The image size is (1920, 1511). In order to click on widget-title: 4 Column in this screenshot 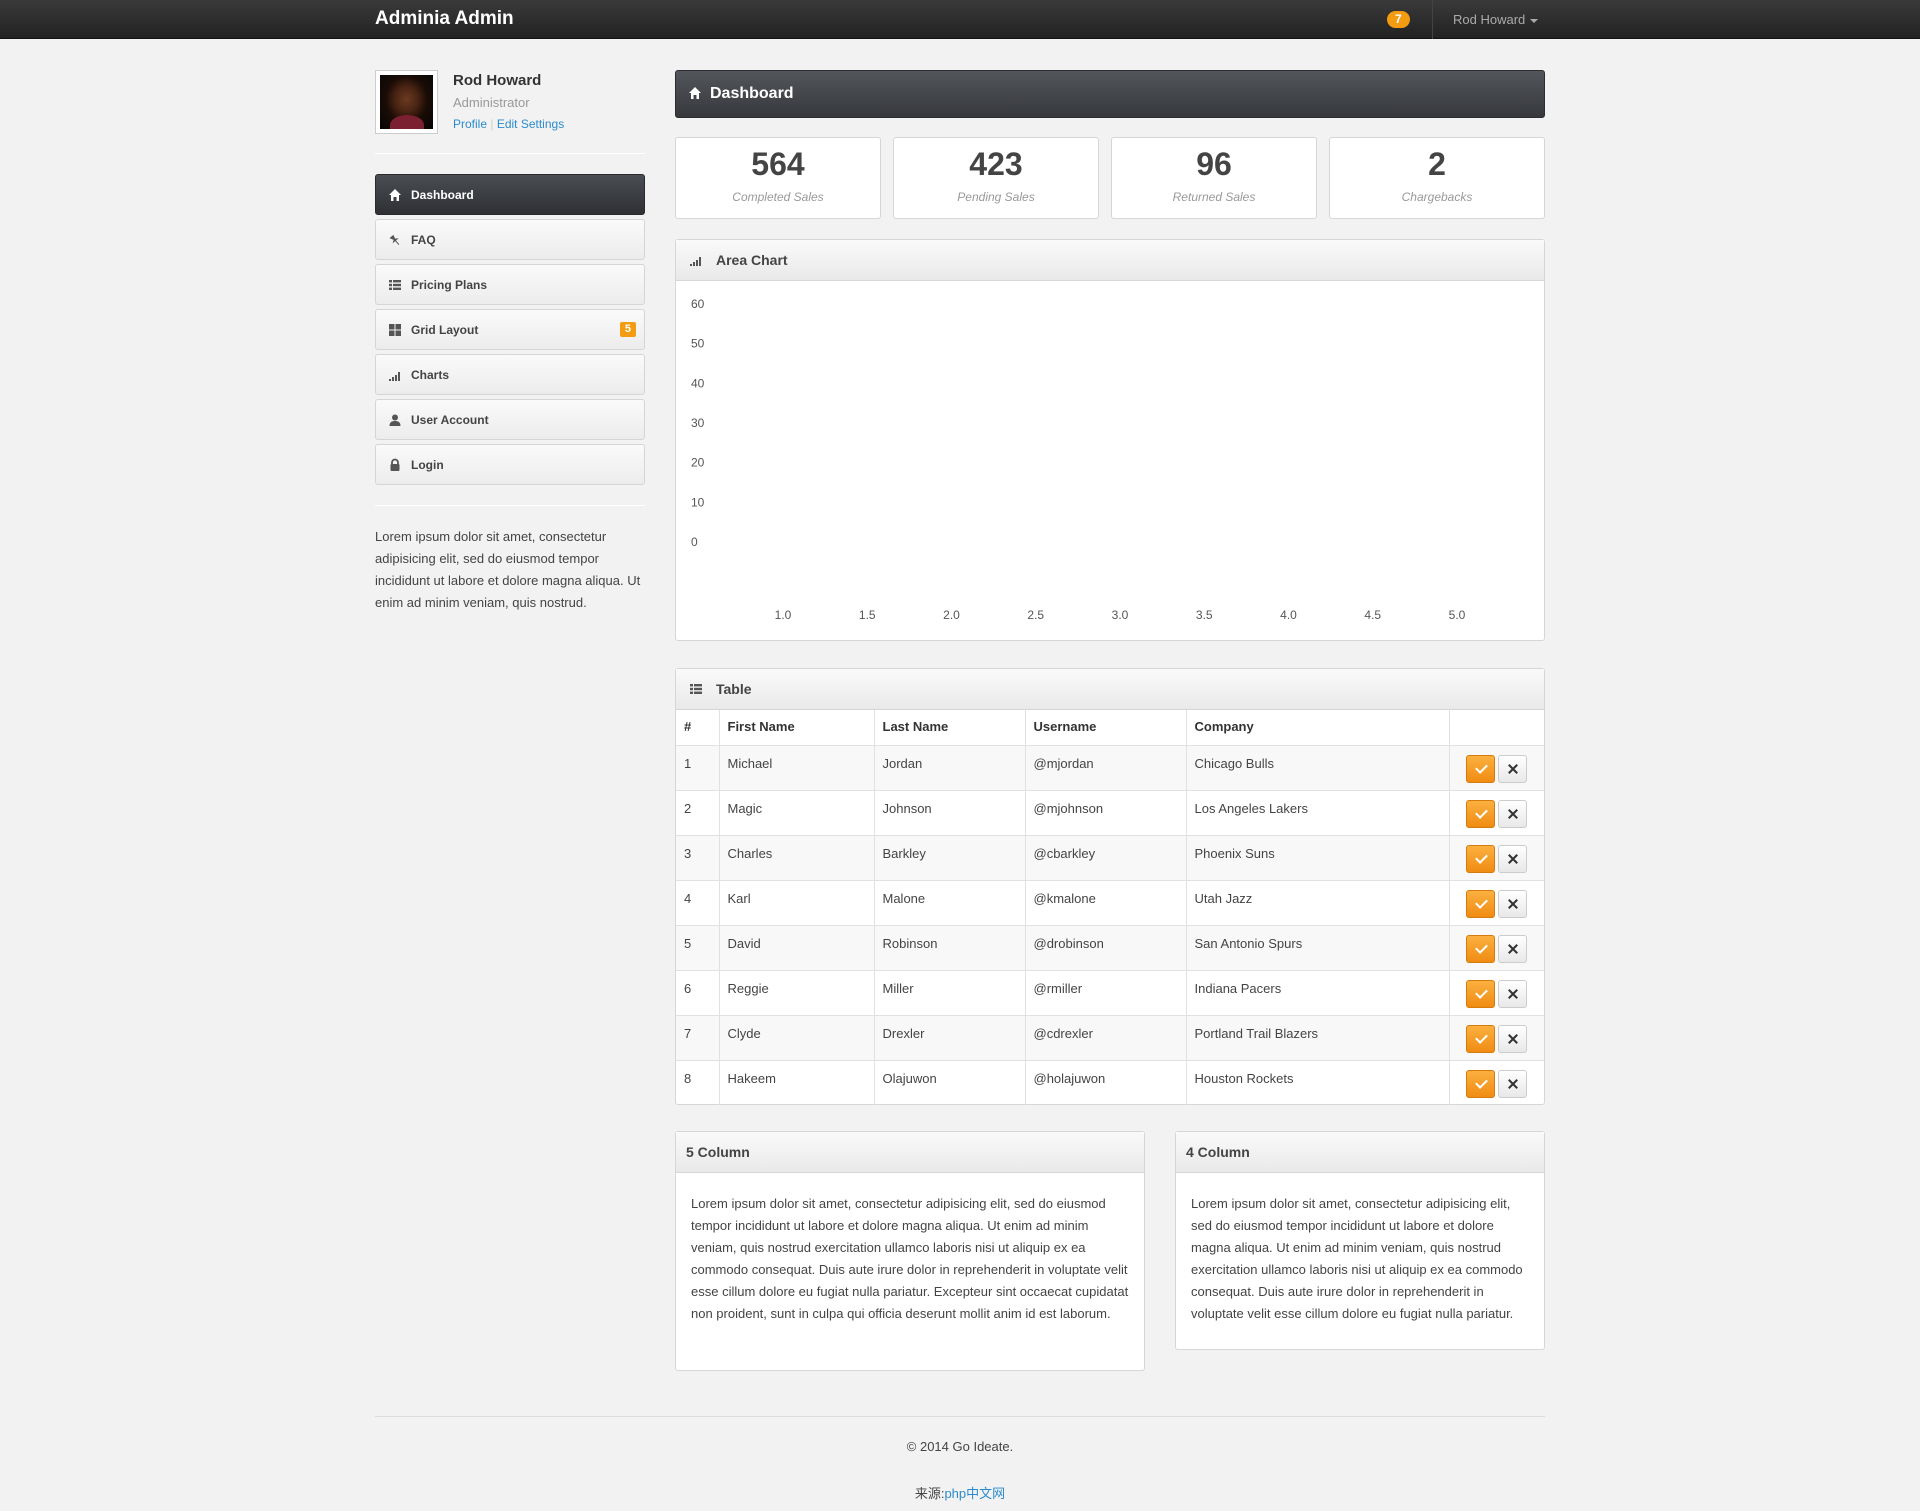, I will do `click(1218, 1152)`.